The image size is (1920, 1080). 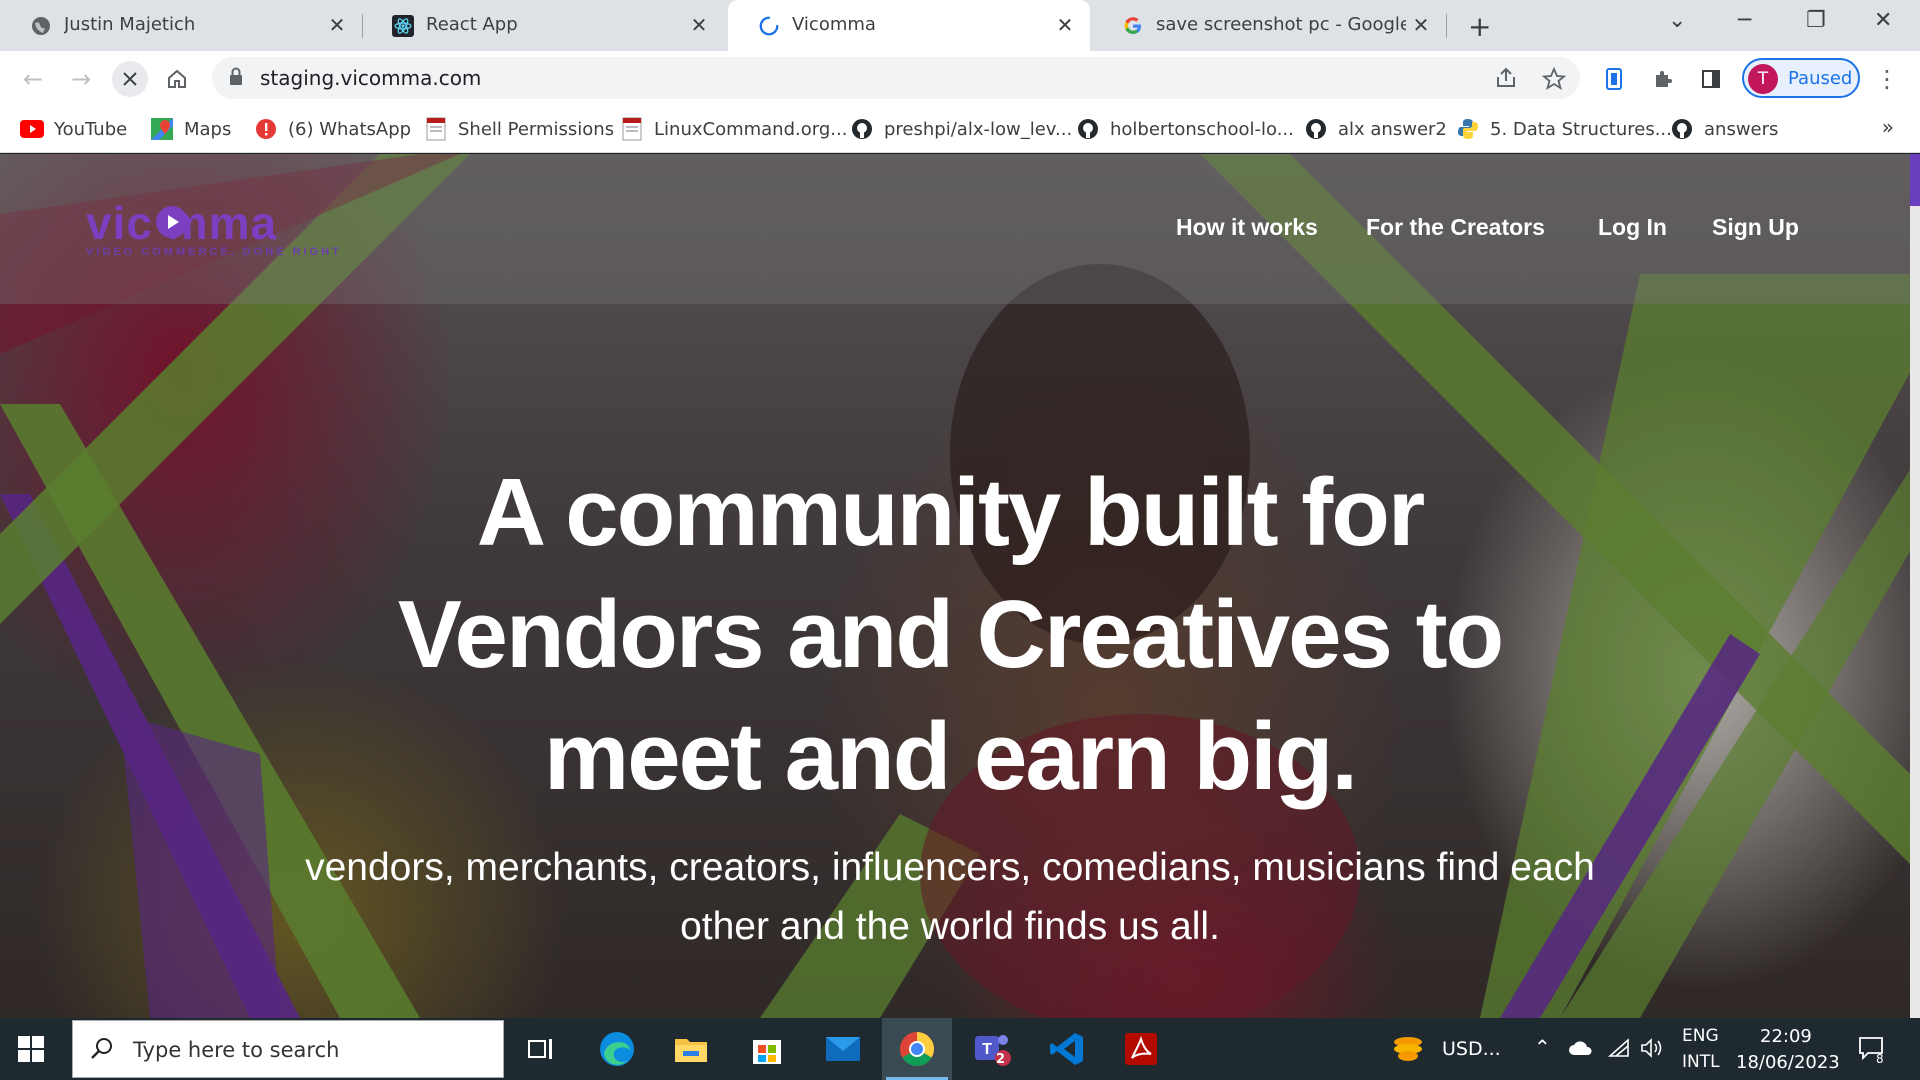 I want to click on bookmark-answers: answers, so click(x=1724, y=129).